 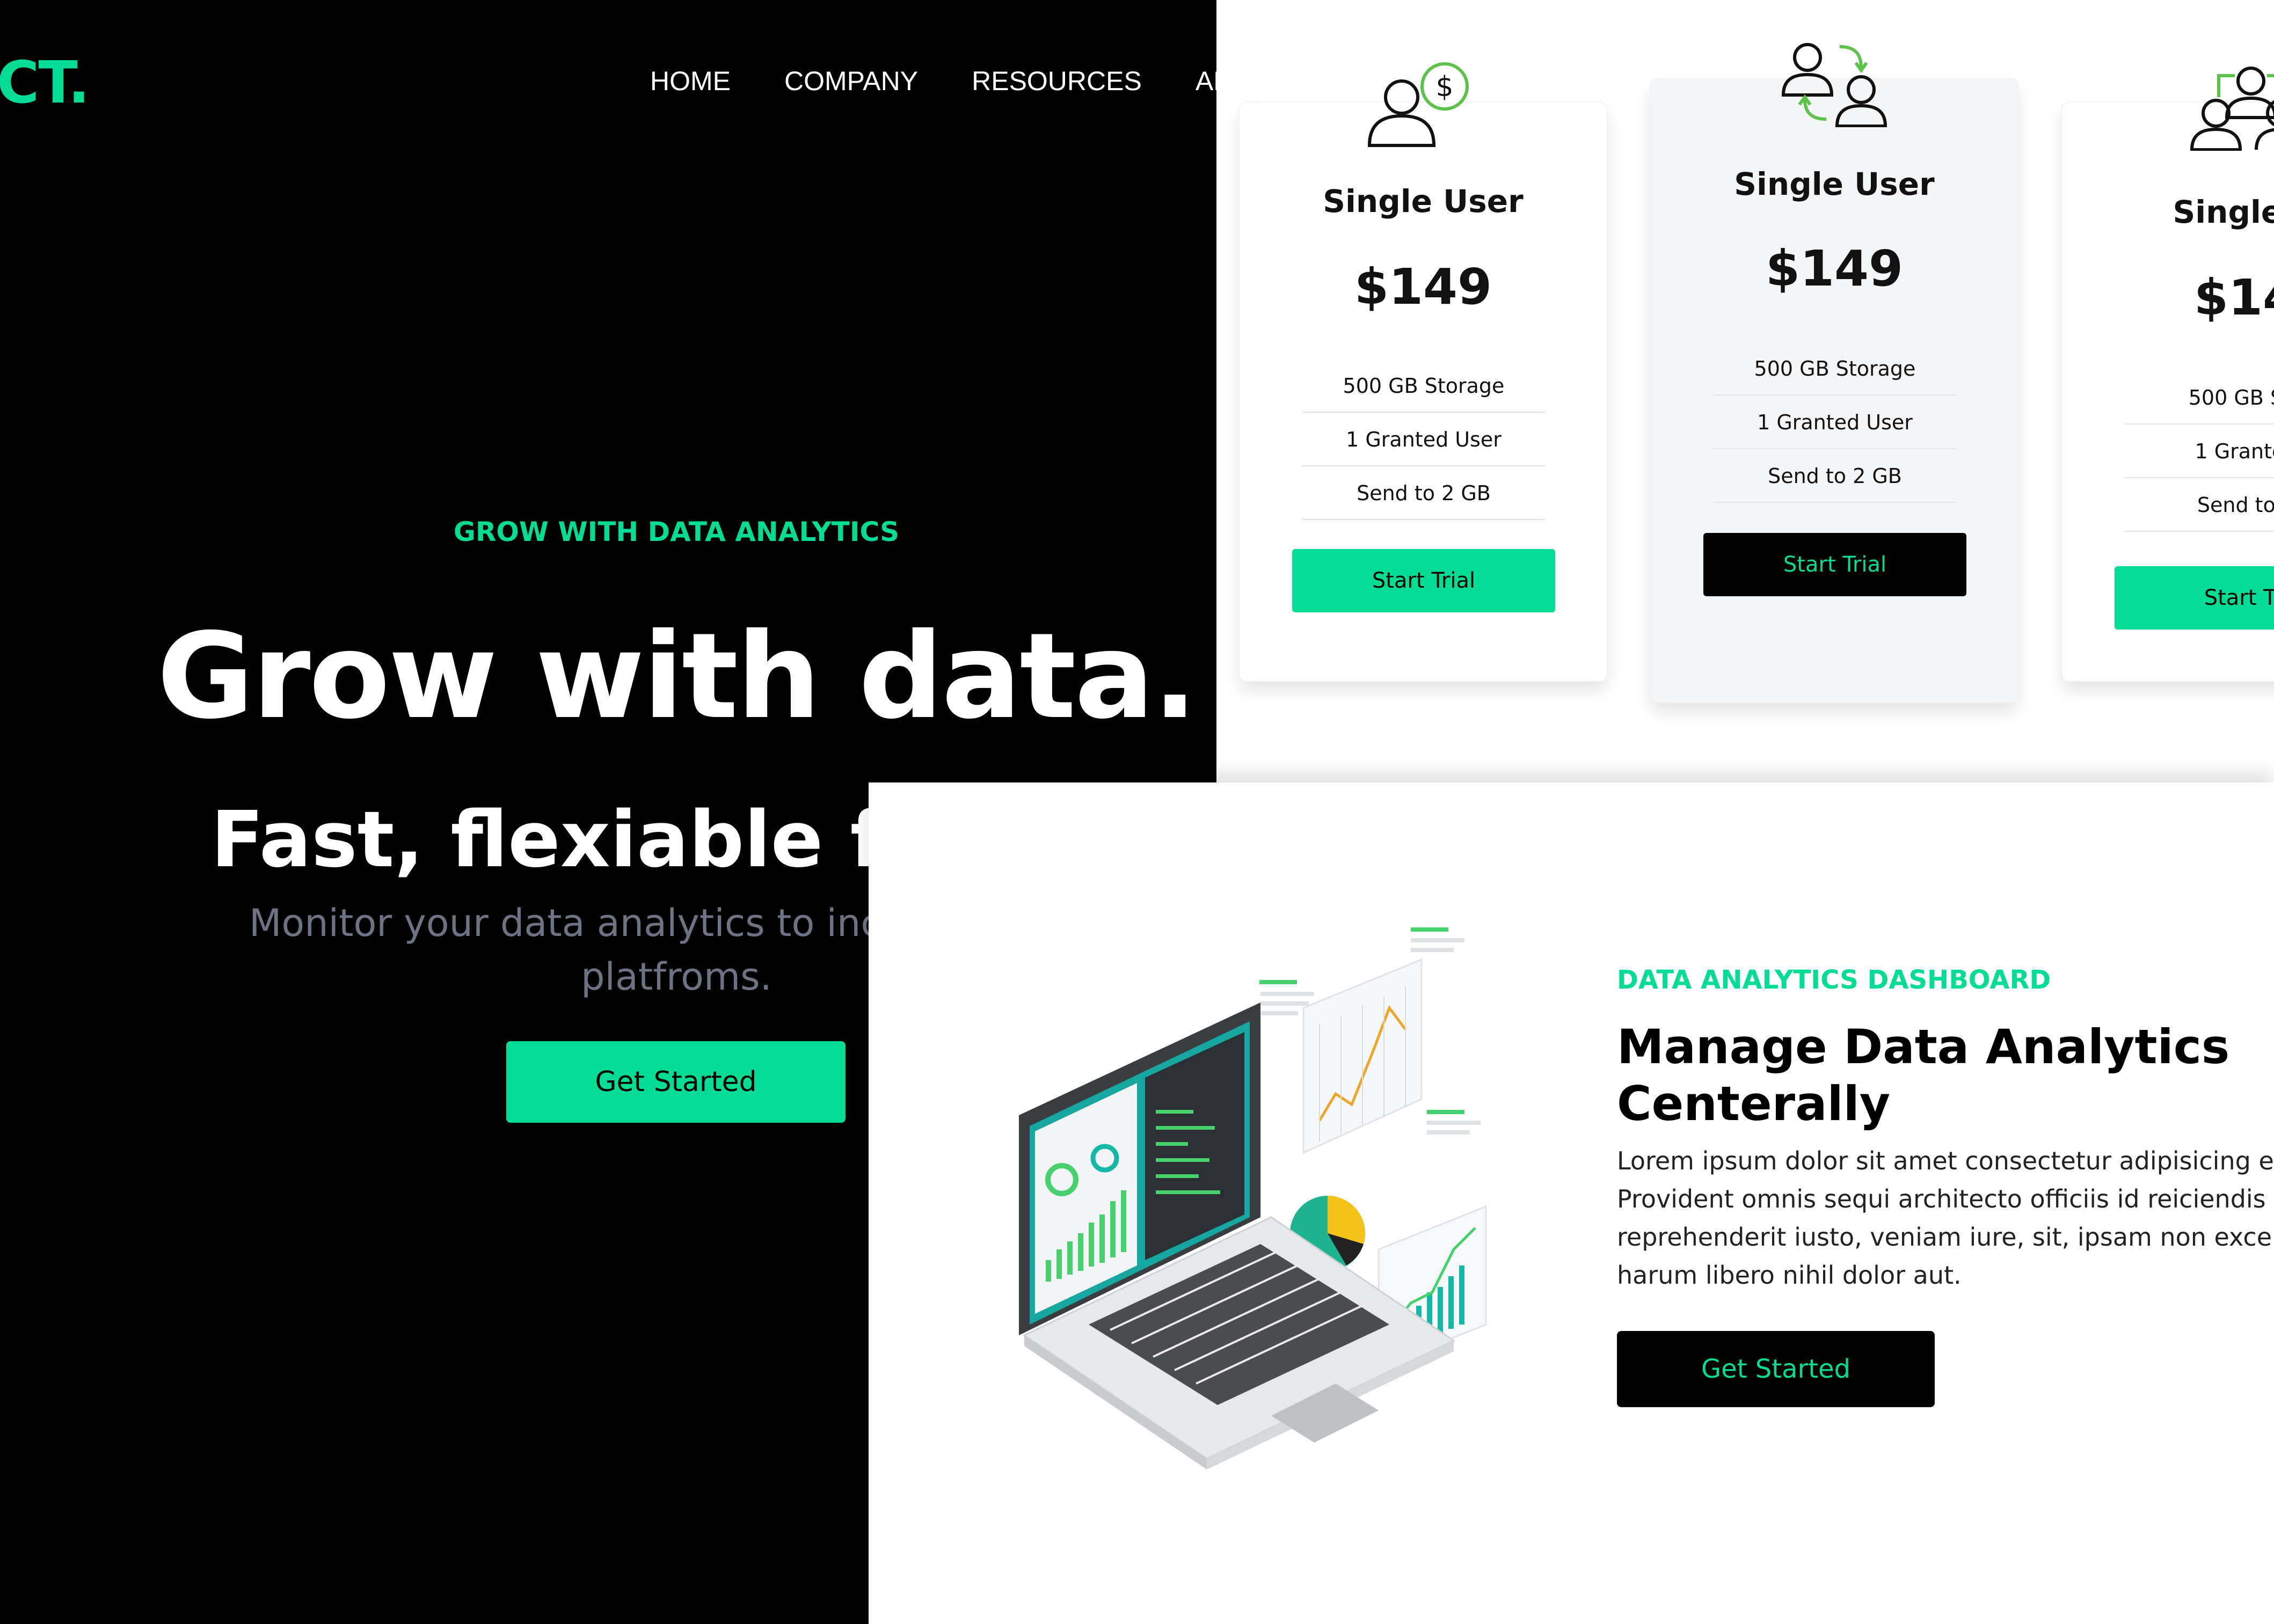 I want to click on brand-logo: CT., so click(x=45, y=82).